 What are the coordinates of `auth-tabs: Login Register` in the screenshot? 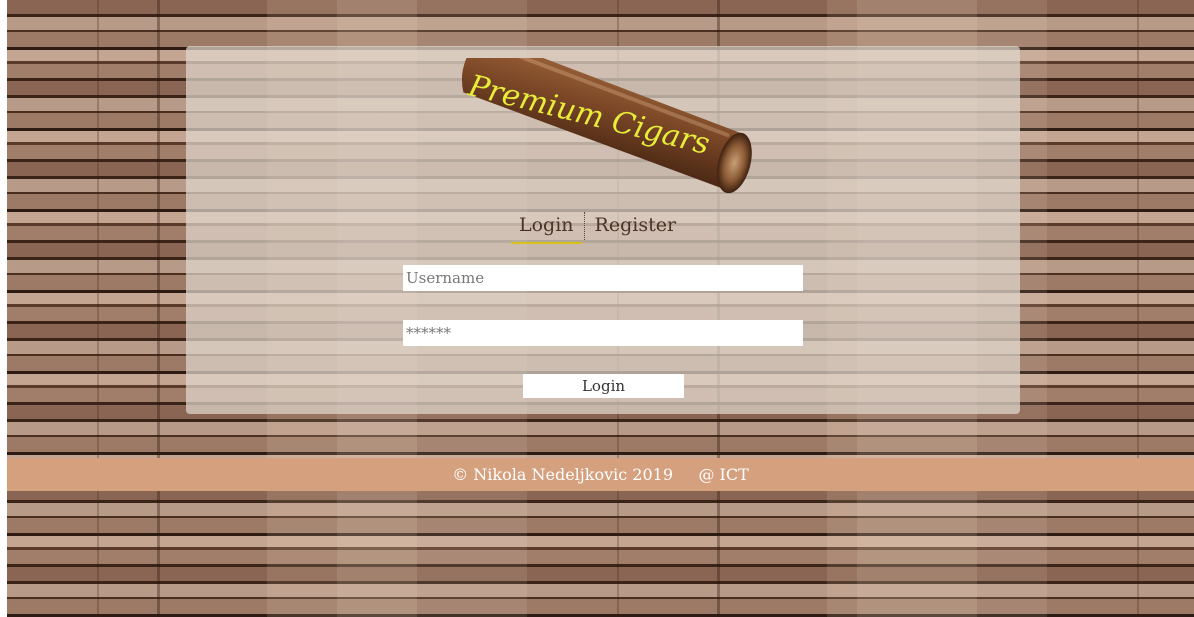 It's located at (597, 228).